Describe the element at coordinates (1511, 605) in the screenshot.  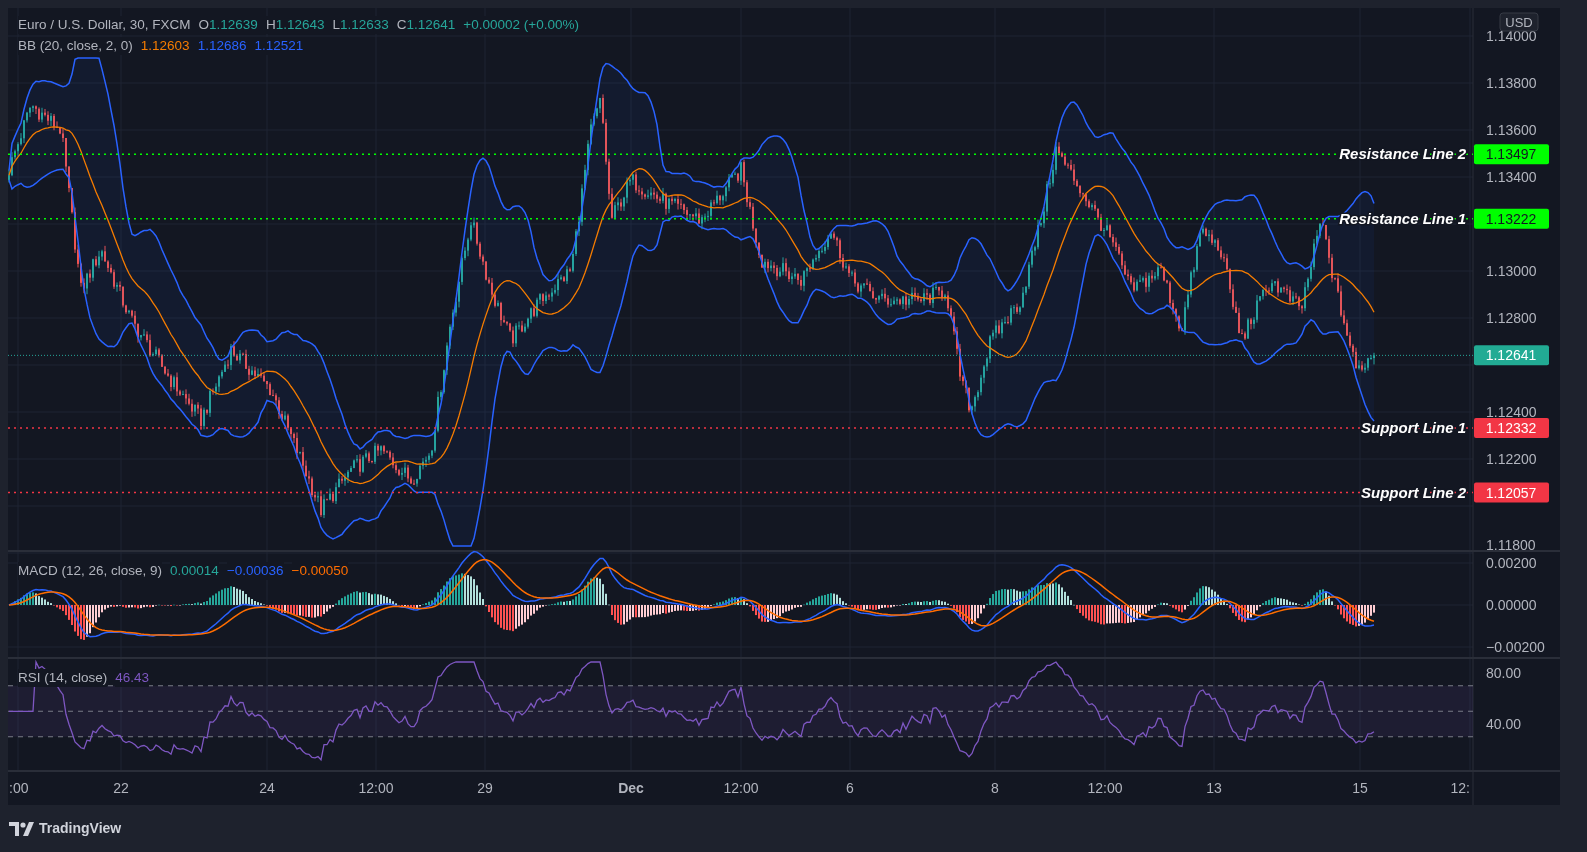
I see `macd-axis-label: 0.00000` at that location.